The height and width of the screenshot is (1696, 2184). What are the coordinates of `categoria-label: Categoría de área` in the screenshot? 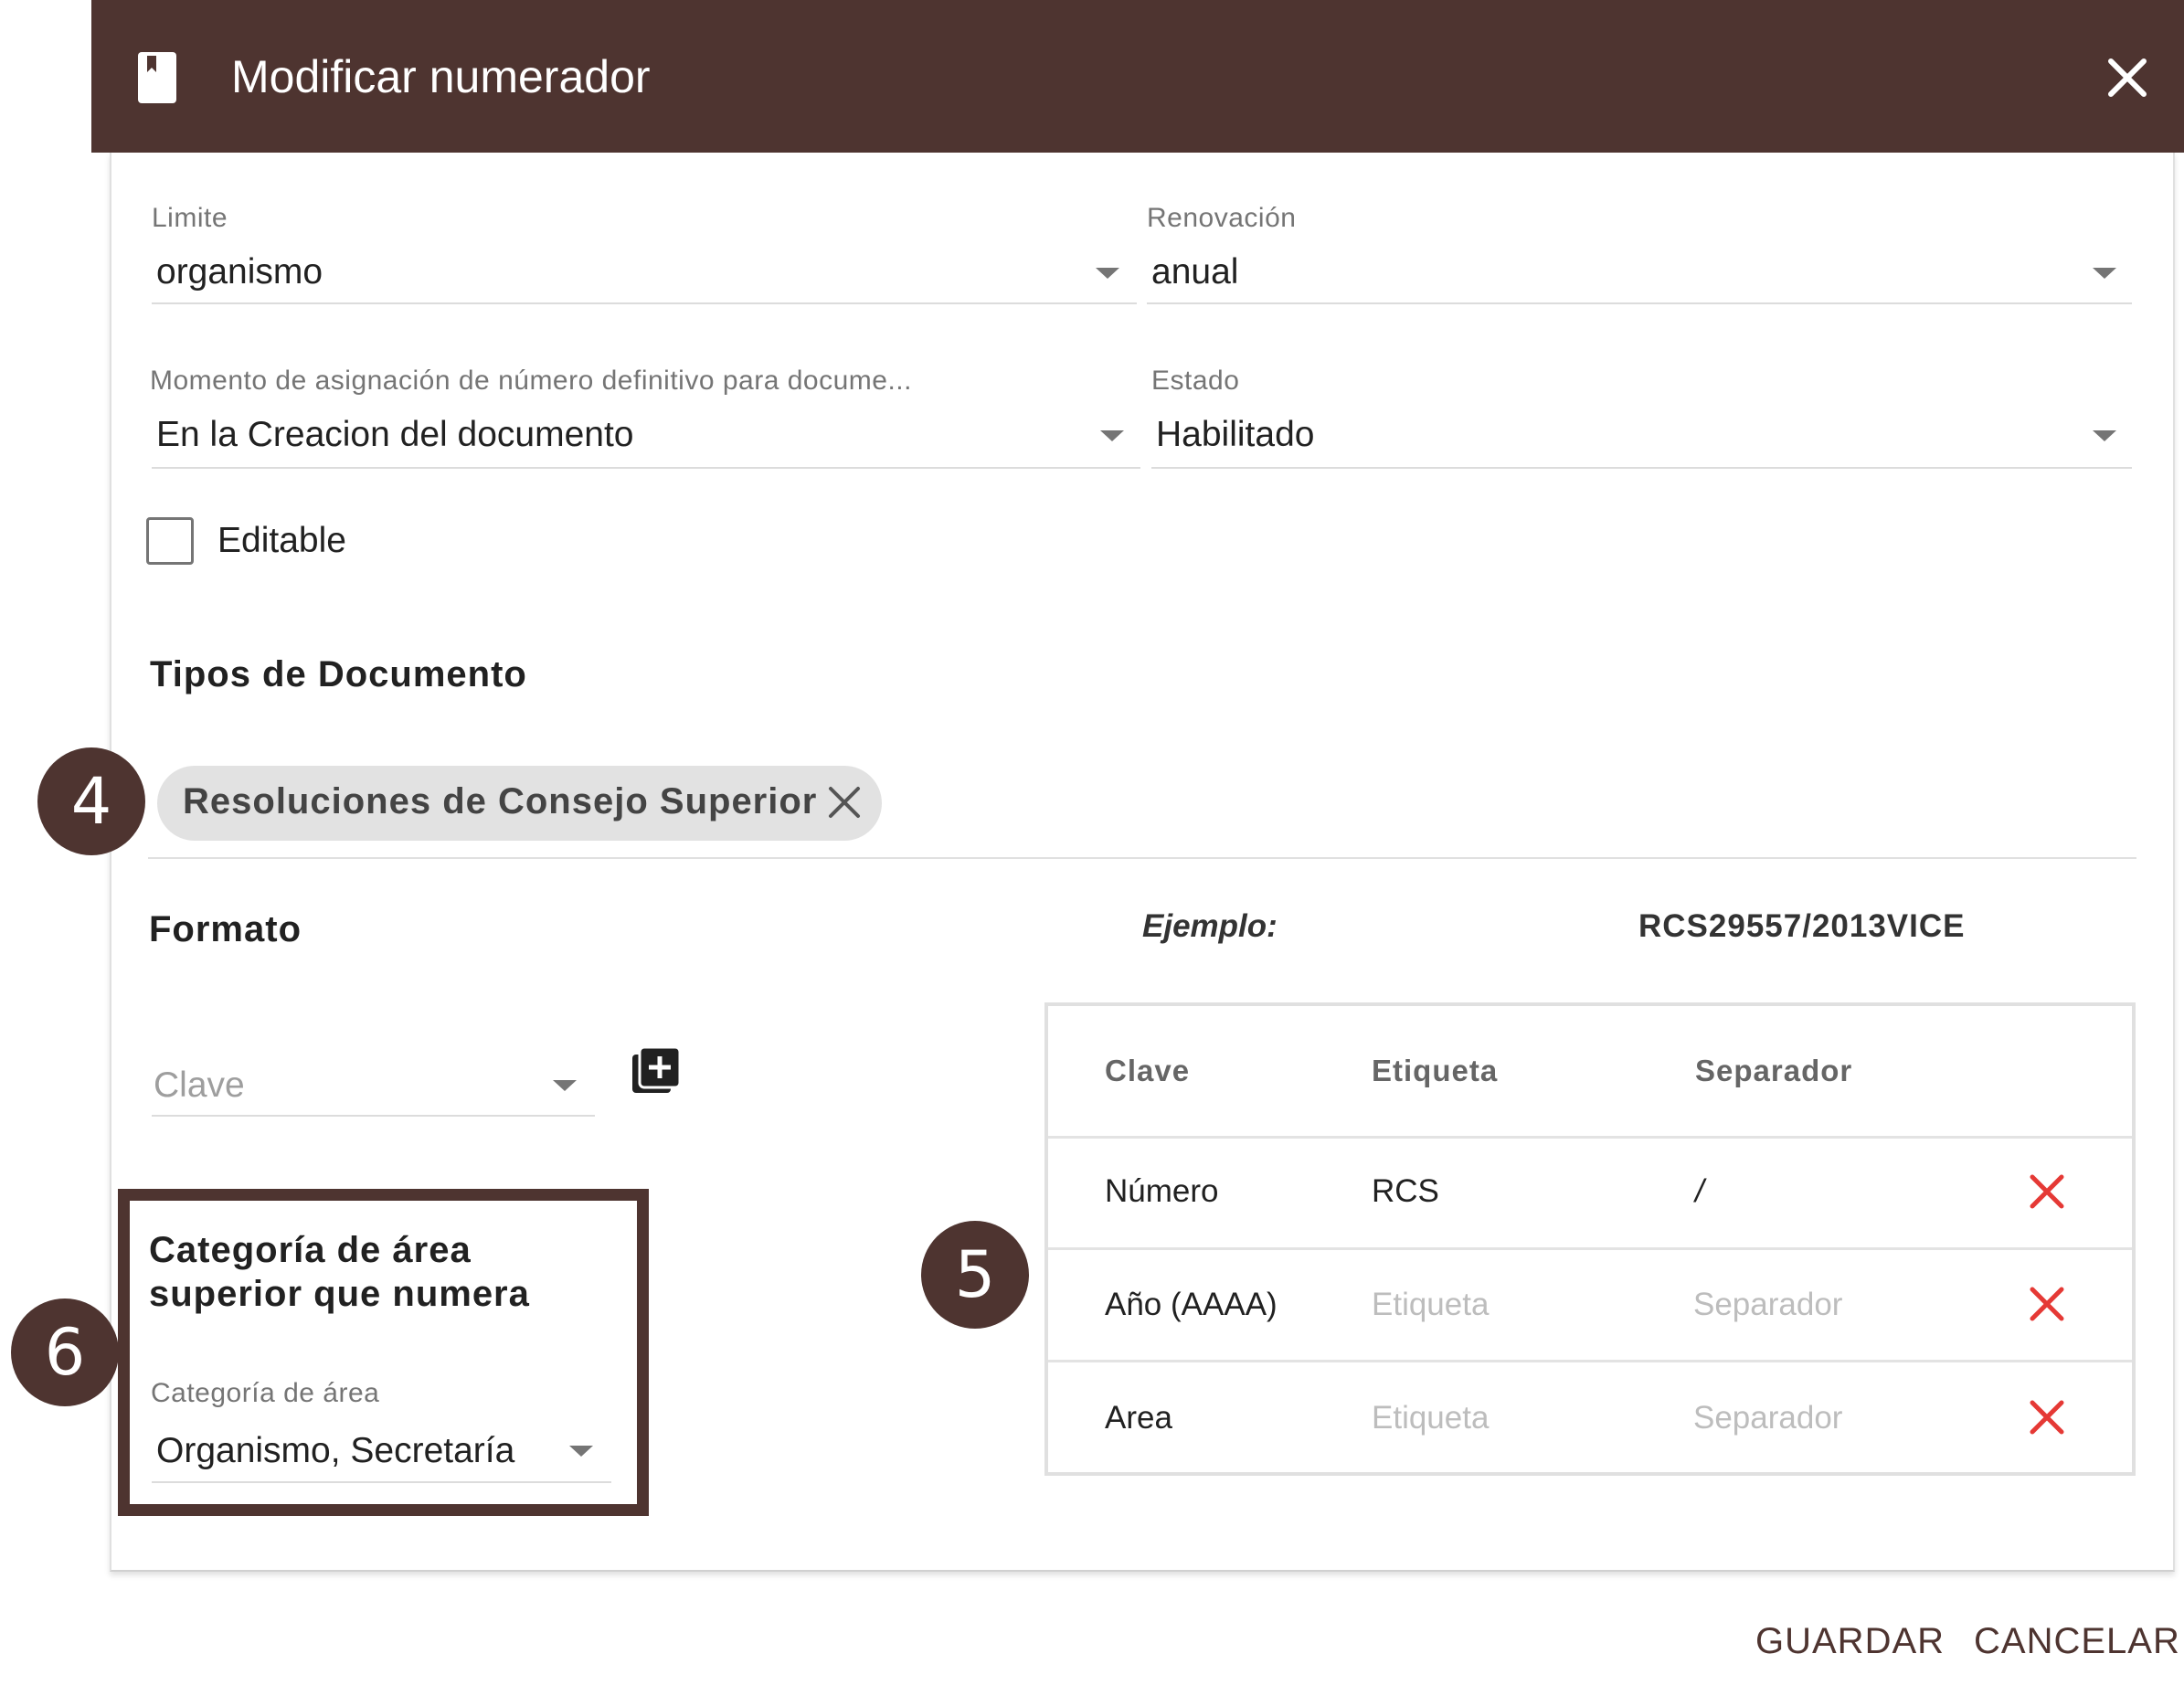 It's located at (265, 1393).